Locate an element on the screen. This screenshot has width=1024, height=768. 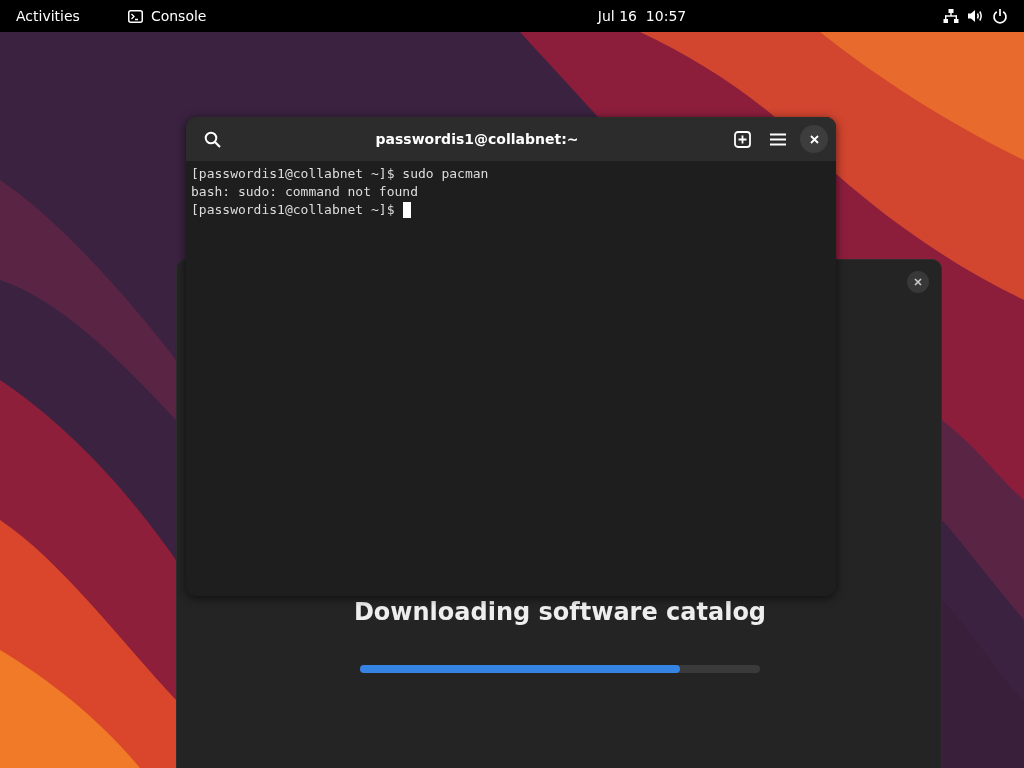
window-title: passwordis1@collabnet:~ is located at coordinates (477, 139).